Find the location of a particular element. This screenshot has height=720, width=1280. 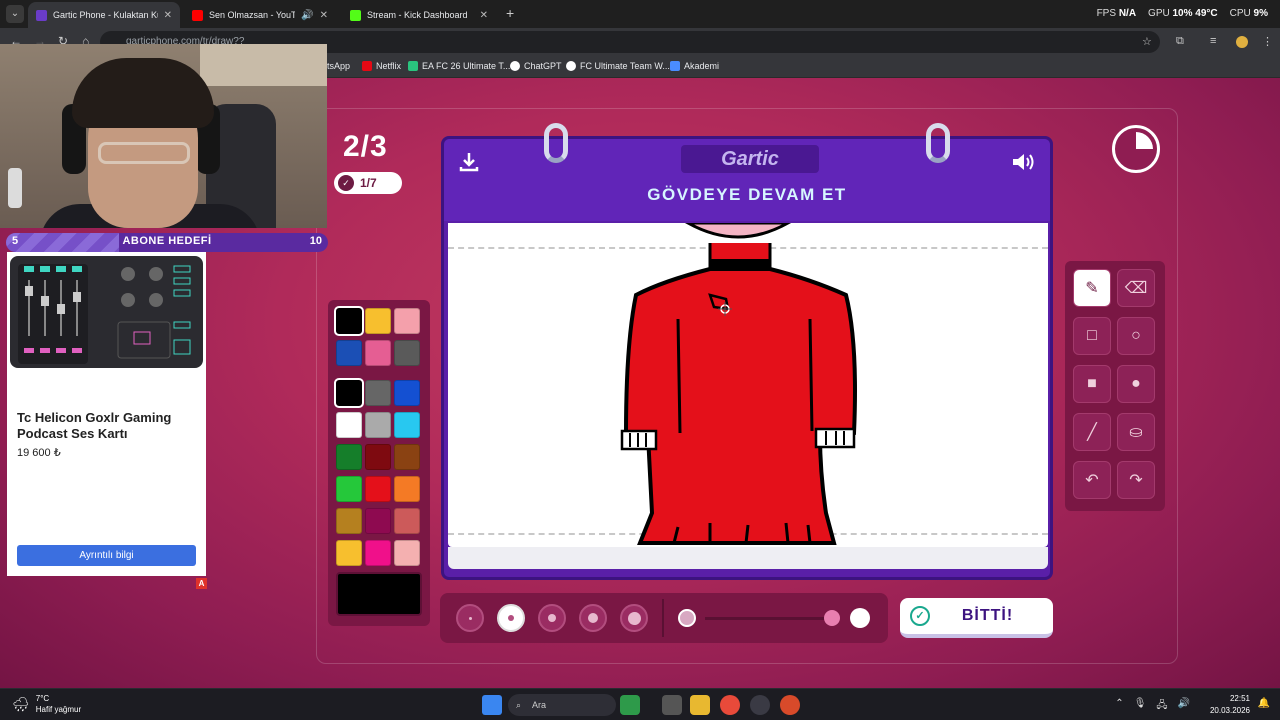

taskbar-search: ⌕ Ara is located at coordinates (562, 705).